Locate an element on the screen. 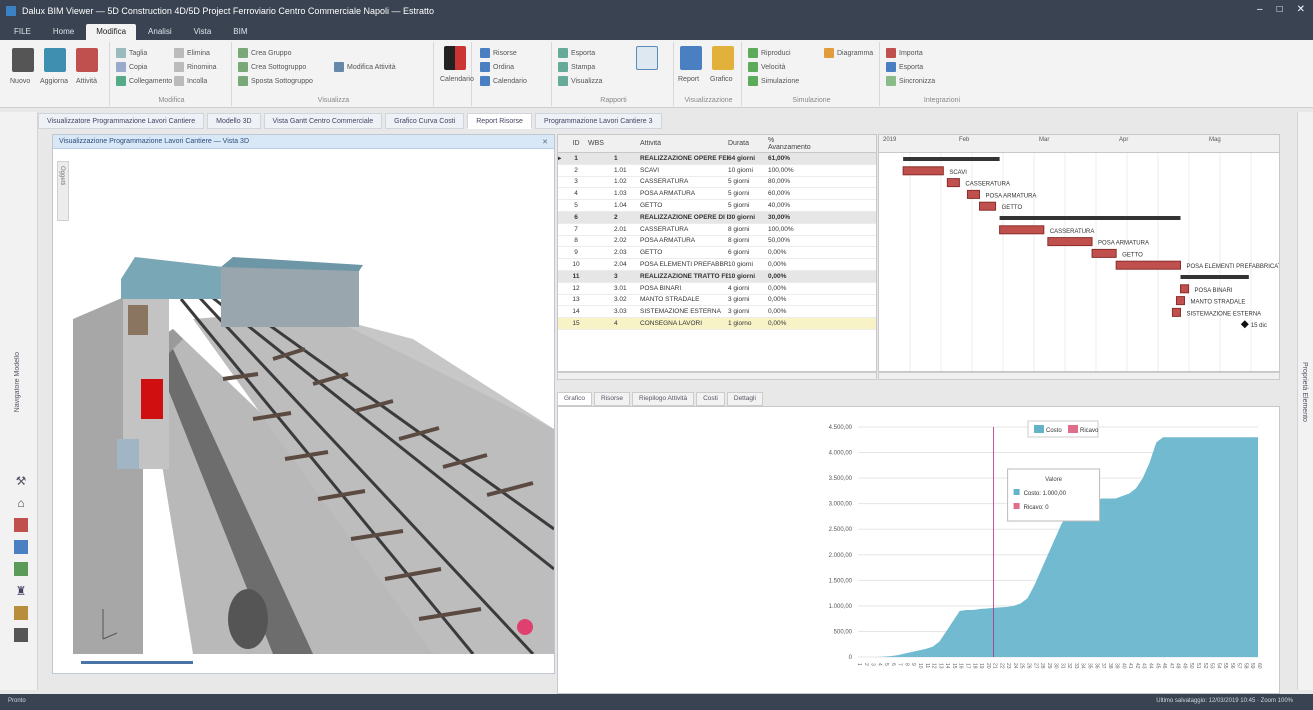 The image size is (1313, 710). play-button: Riproduci is located at coordinates (769, 53).